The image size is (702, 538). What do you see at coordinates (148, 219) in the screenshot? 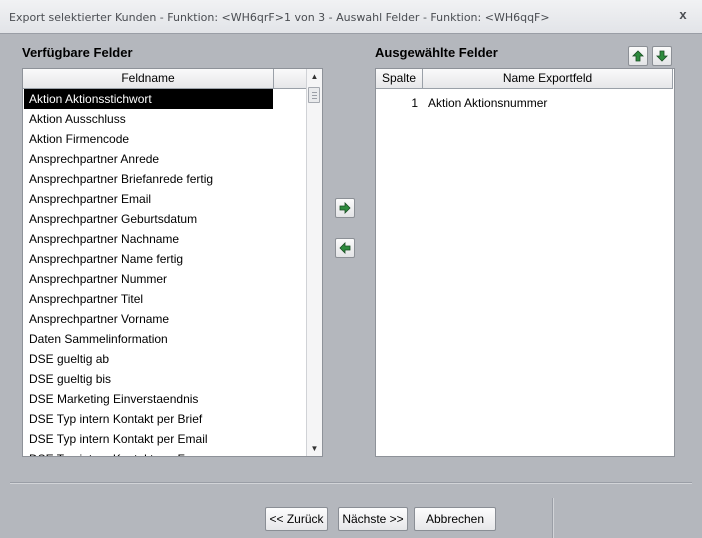
I see `list-item: Ansprechpartner Geburtsdatum` at bounding box center [148, 219].